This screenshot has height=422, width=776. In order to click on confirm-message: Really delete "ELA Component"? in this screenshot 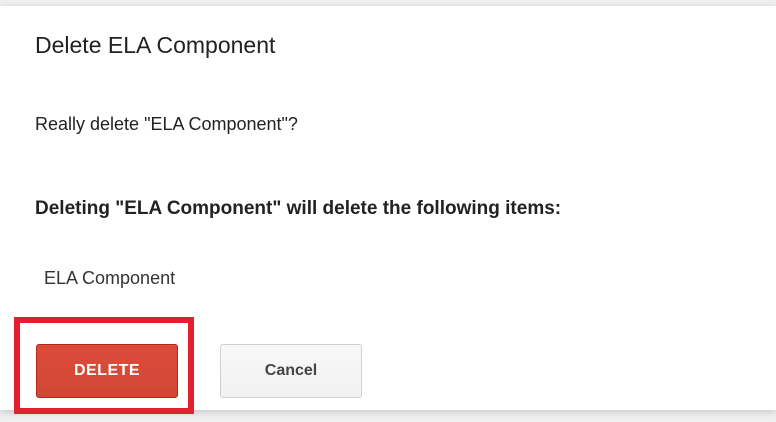, I will do `click(166, 124)`.